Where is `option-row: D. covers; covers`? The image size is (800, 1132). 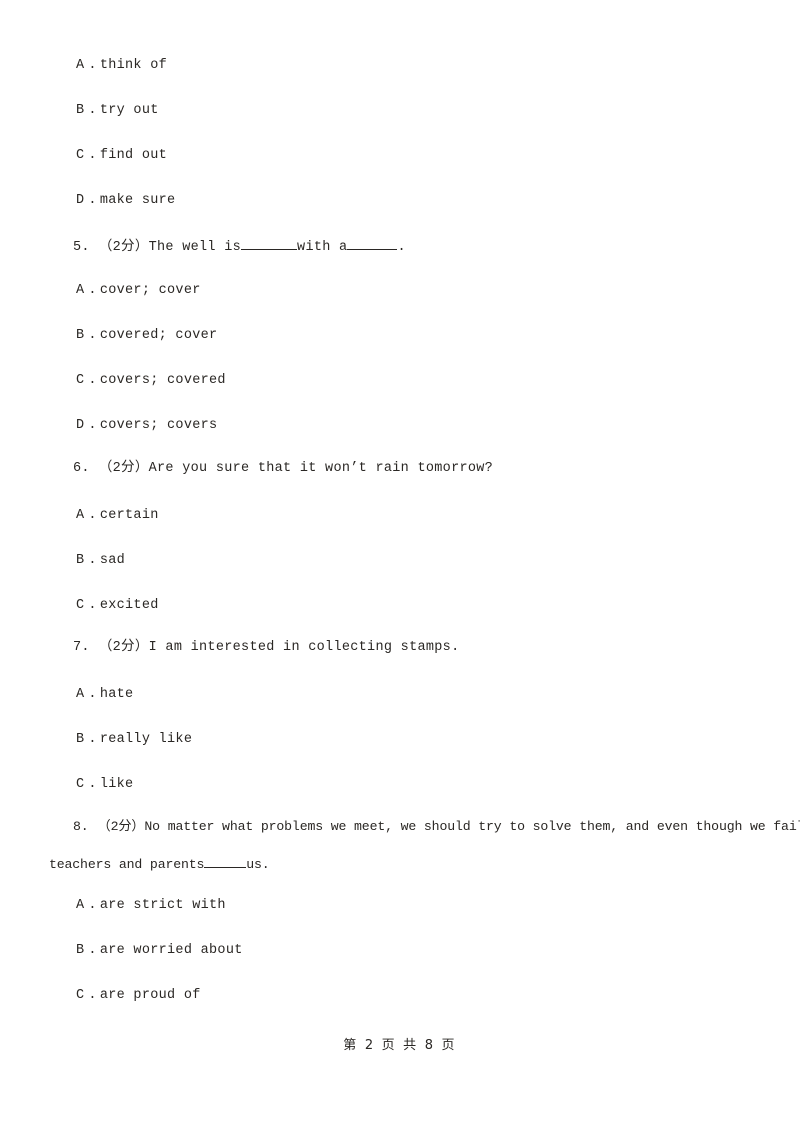 option-row: D. covers; covers is located at coordinates (146, 426).